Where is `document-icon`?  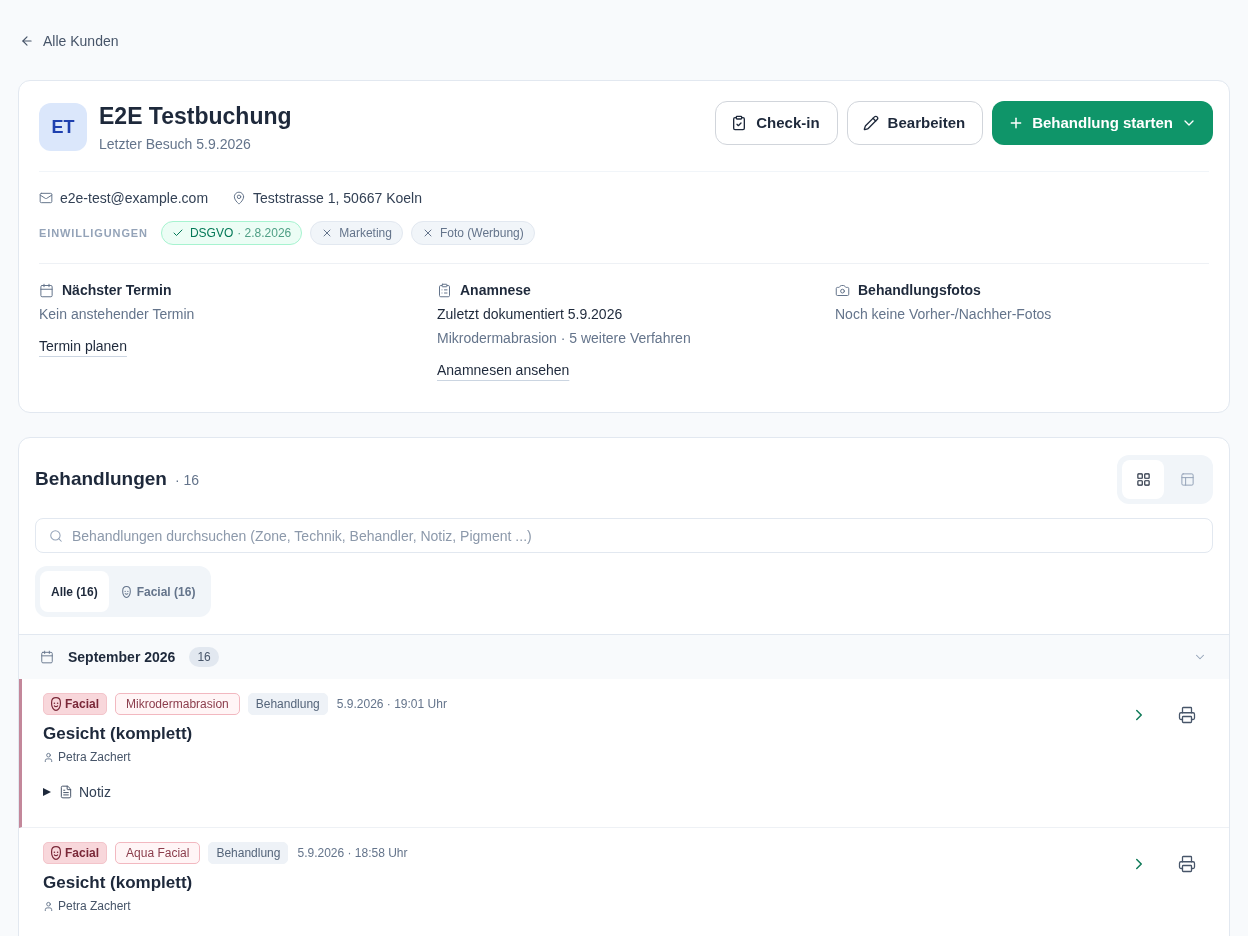 document-icon is located at coordinates (66, 792).